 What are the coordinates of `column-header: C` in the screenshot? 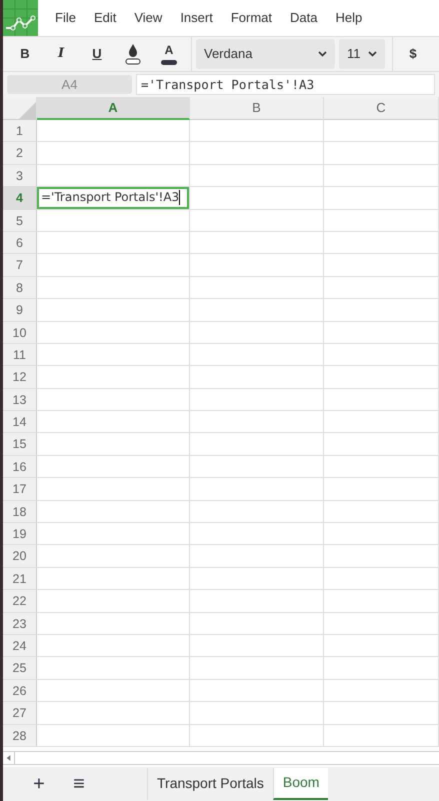 It's located at (381, 108).